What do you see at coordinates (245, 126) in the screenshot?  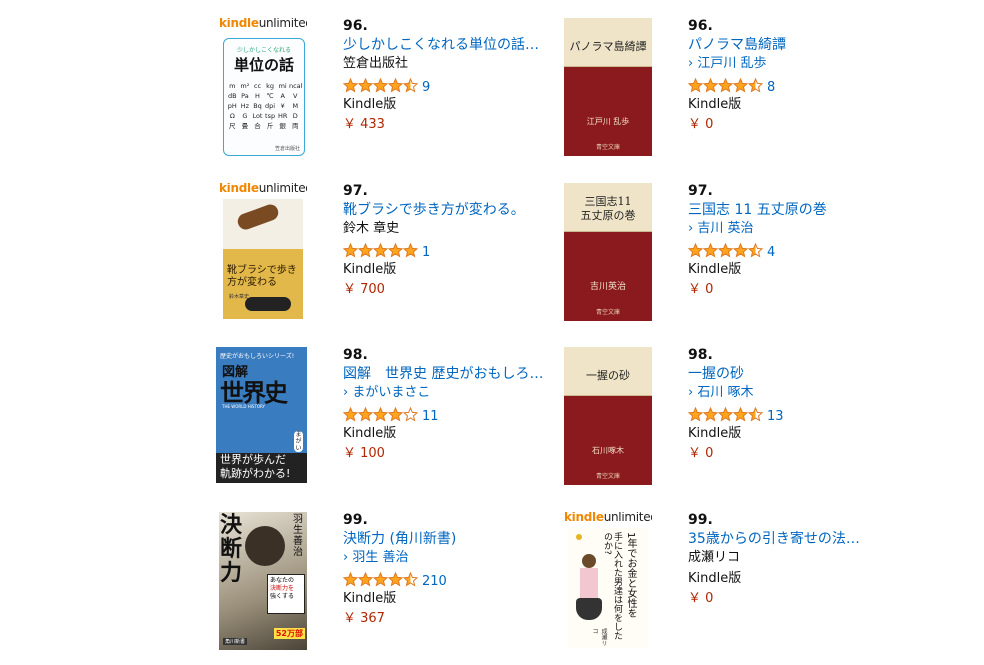 I see `cover-unit-text: 畳` at bounding box center [245, 126].